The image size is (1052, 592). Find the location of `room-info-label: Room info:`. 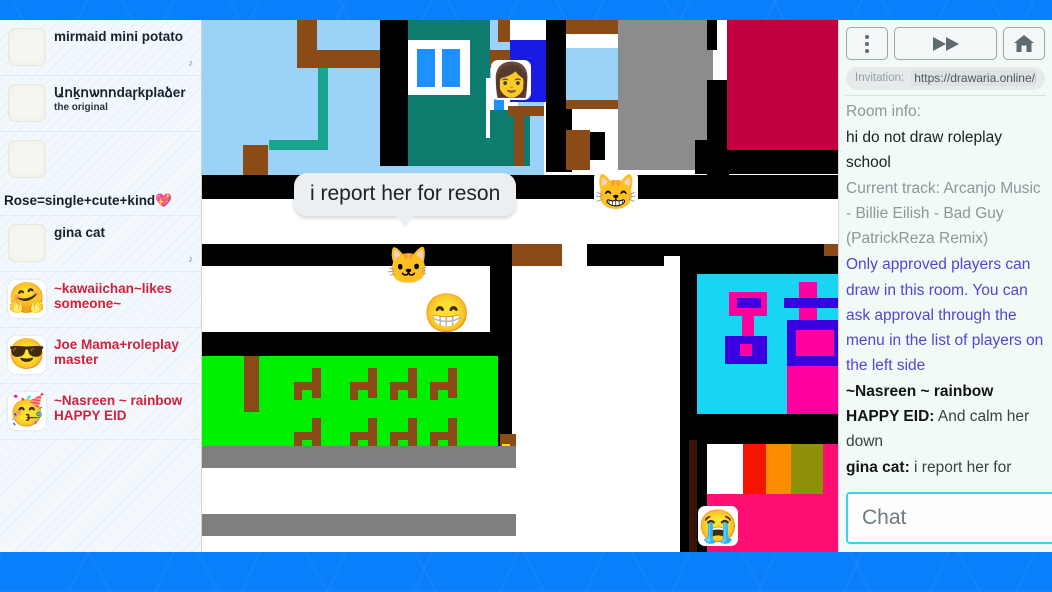

room-info-label: Room info: is located at coordinates (883, 111).